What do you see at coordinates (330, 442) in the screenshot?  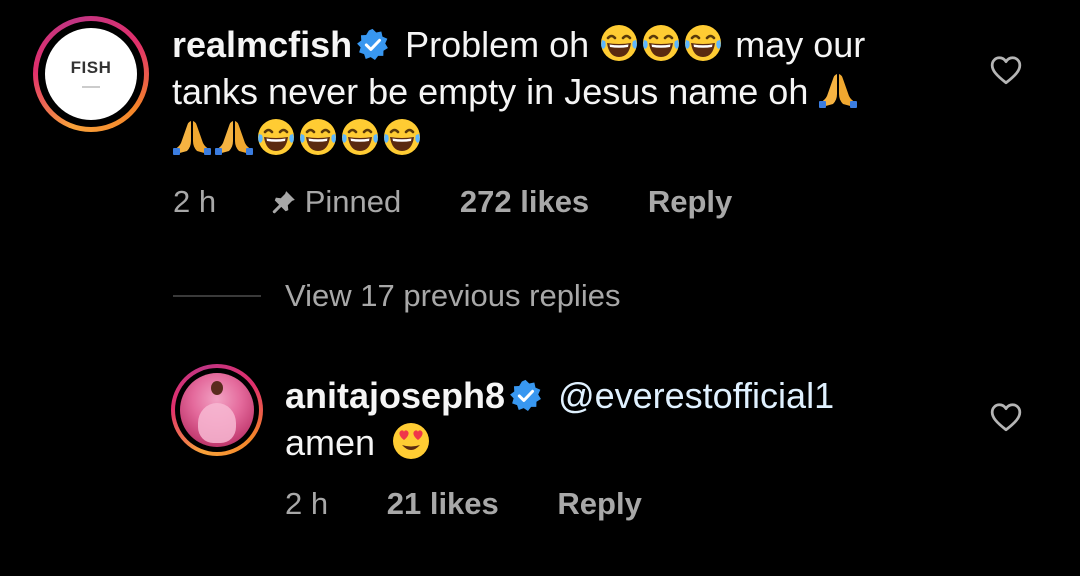 I see `reply-text: amen` at bounding box center [330, 442].